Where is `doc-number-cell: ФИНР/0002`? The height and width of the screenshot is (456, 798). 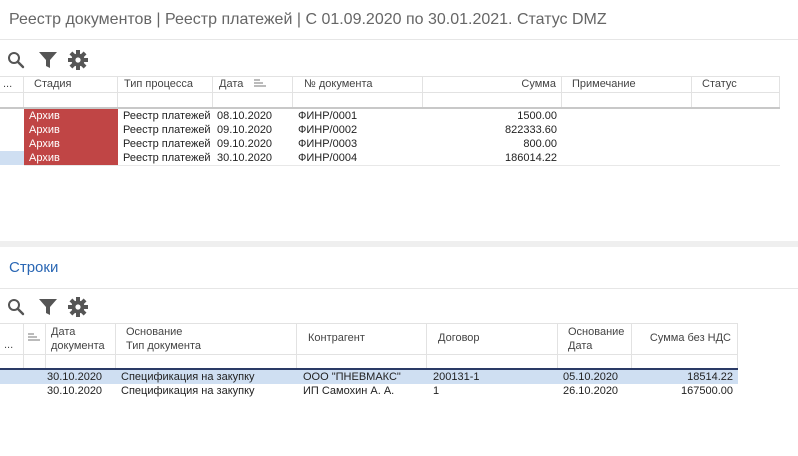 doc-number-cell: ФИНР/0002 is located at coordinates (328, 130).